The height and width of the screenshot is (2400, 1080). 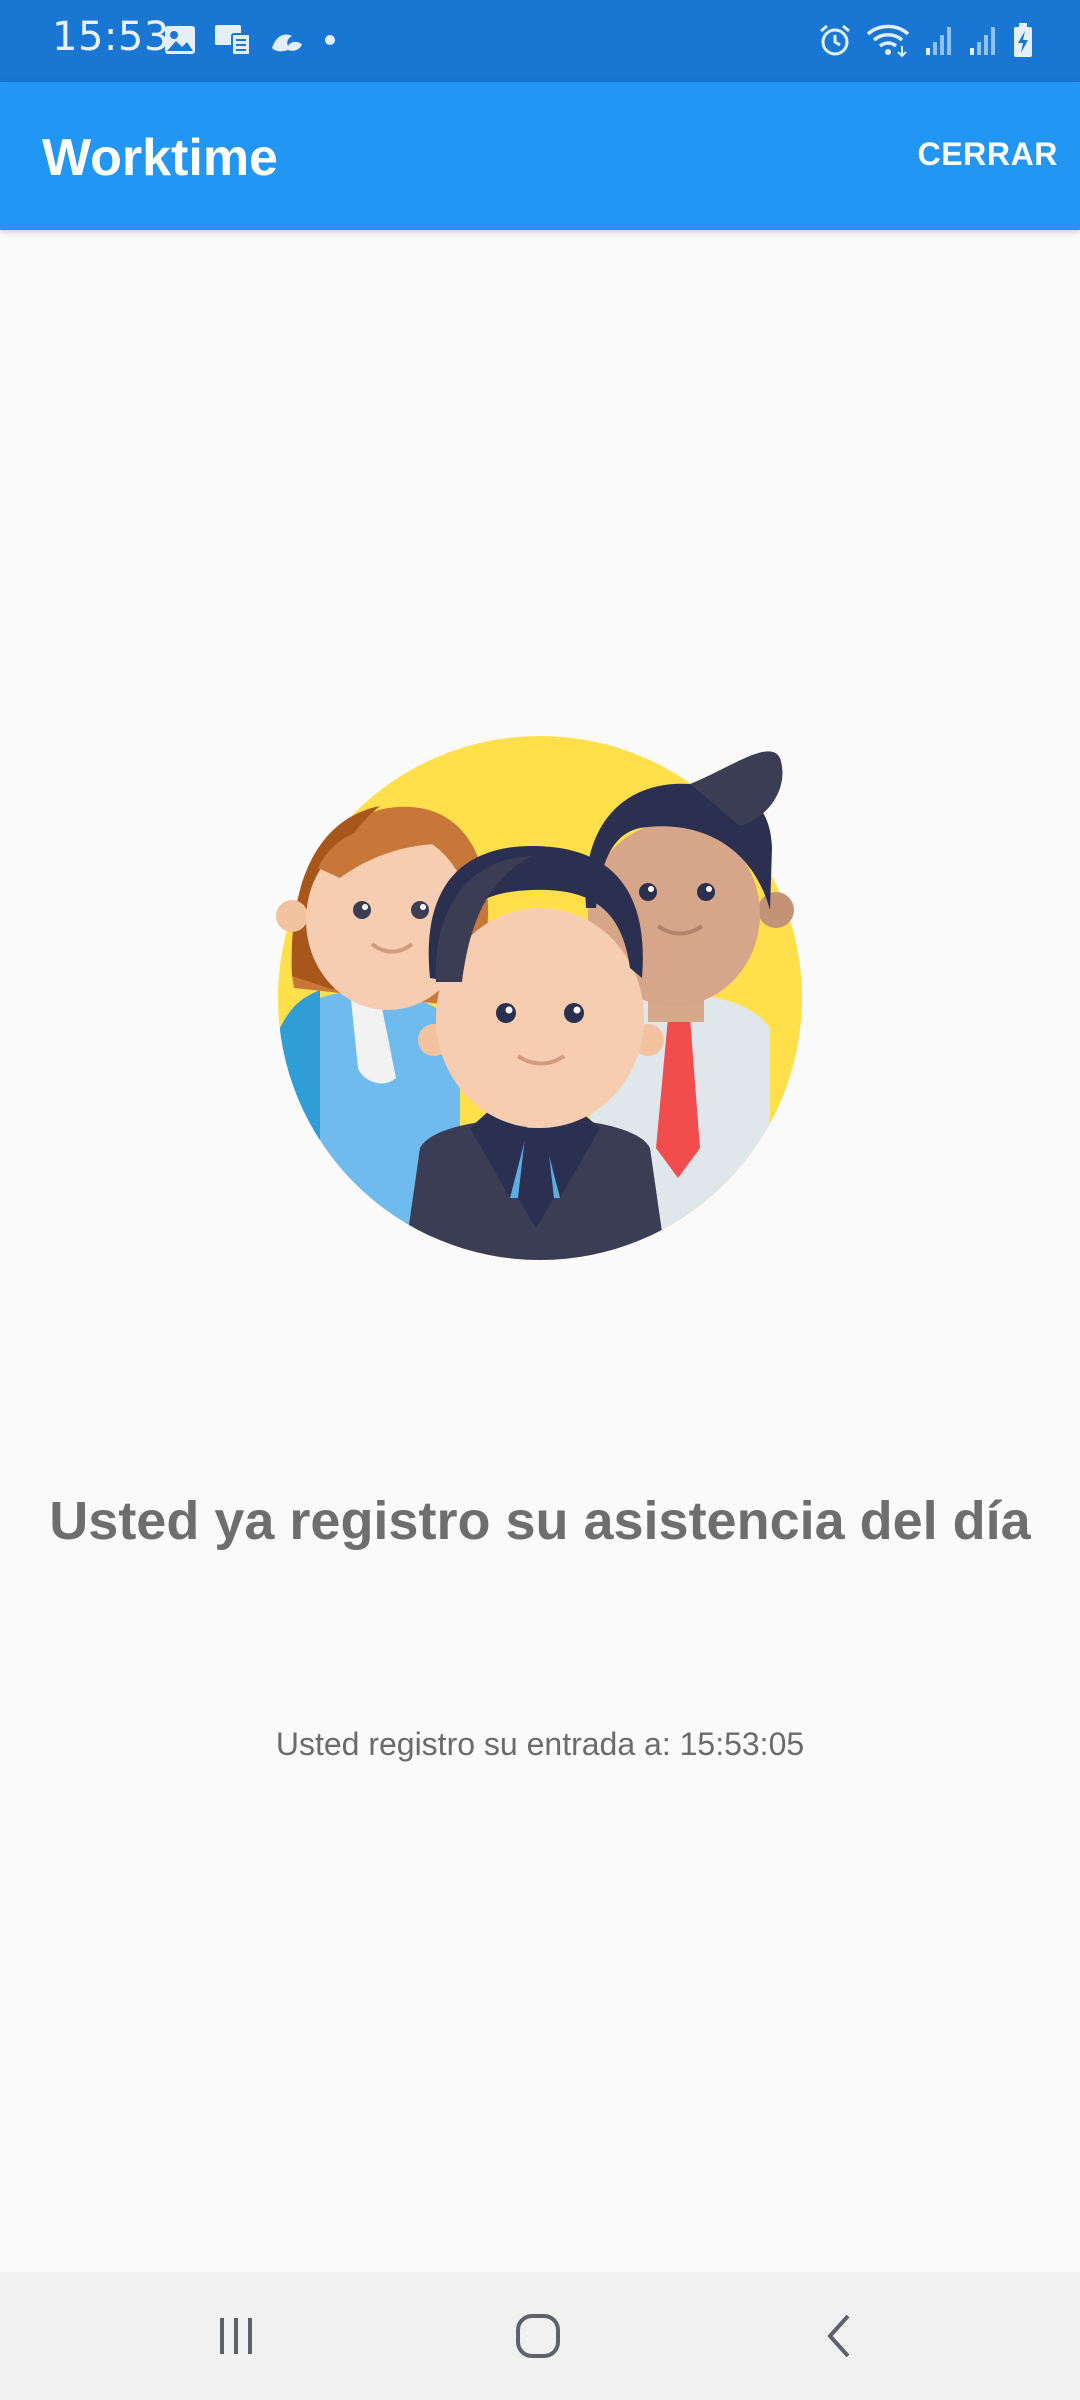 I want to click on close-button: CERRAR, so click(x=988, y=154).